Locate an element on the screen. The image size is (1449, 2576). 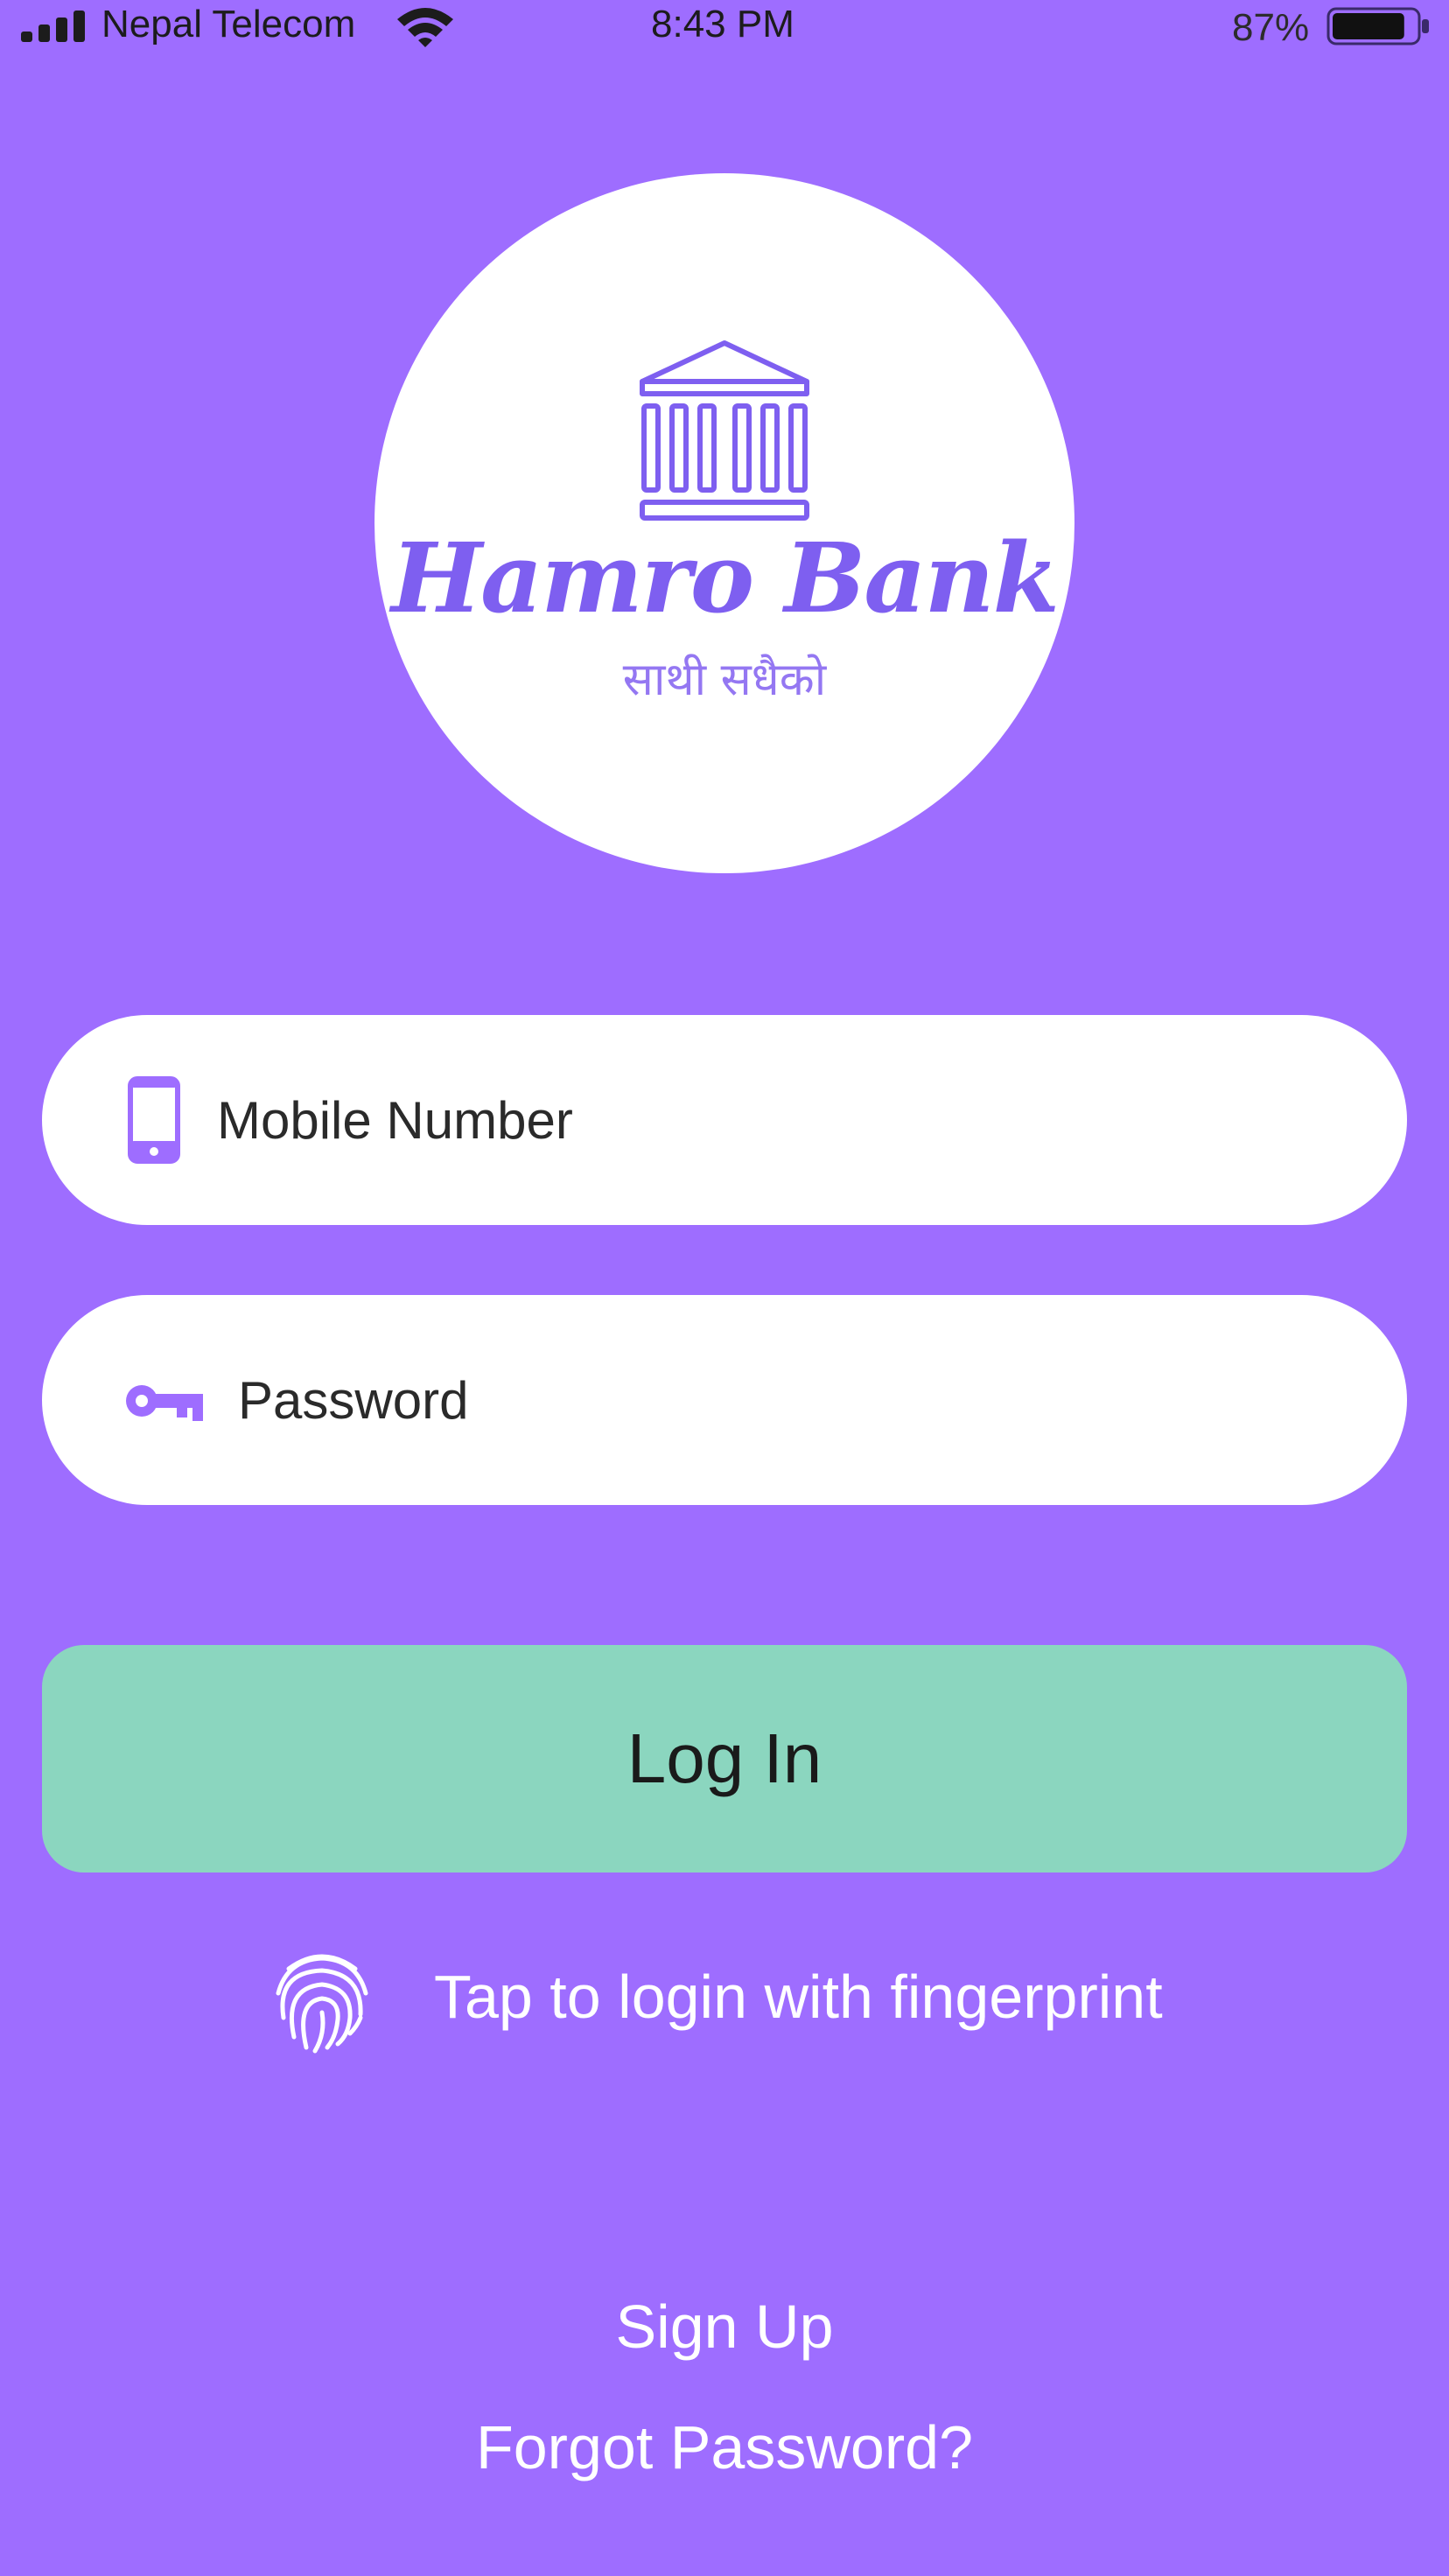
carrier-name: Nepal Telecom is located at coordinates (229, 24).